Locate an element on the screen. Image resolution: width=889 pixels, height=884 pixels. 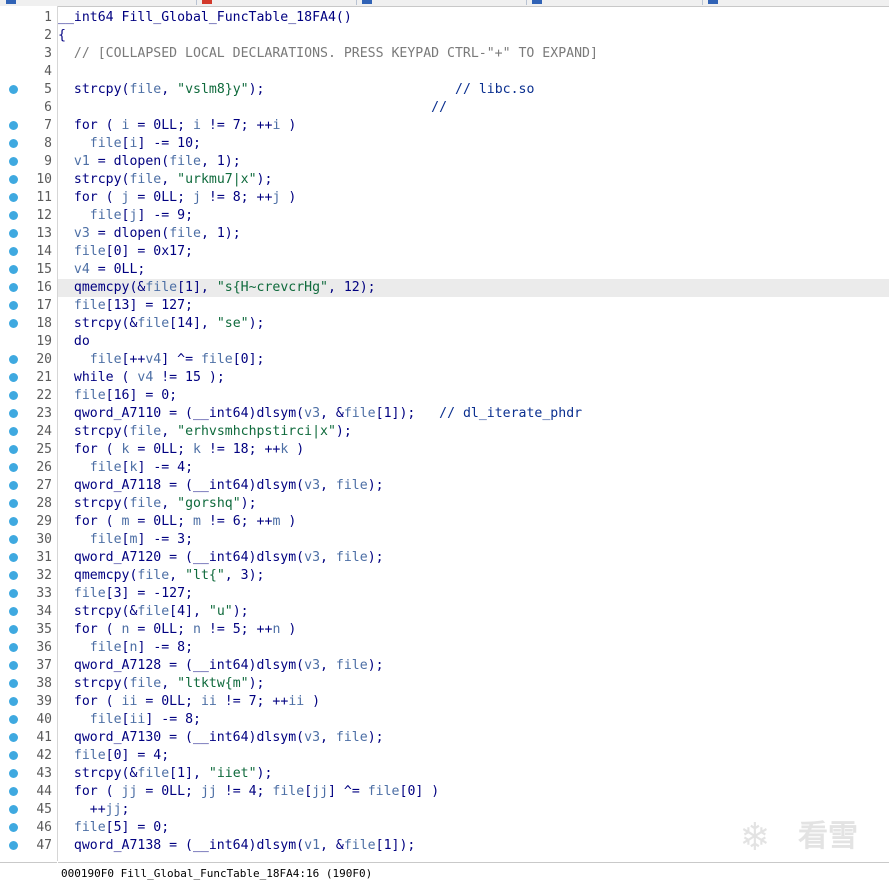
code-line: file[++v4] ^= file[0]; is located at coordinates (473, 360).